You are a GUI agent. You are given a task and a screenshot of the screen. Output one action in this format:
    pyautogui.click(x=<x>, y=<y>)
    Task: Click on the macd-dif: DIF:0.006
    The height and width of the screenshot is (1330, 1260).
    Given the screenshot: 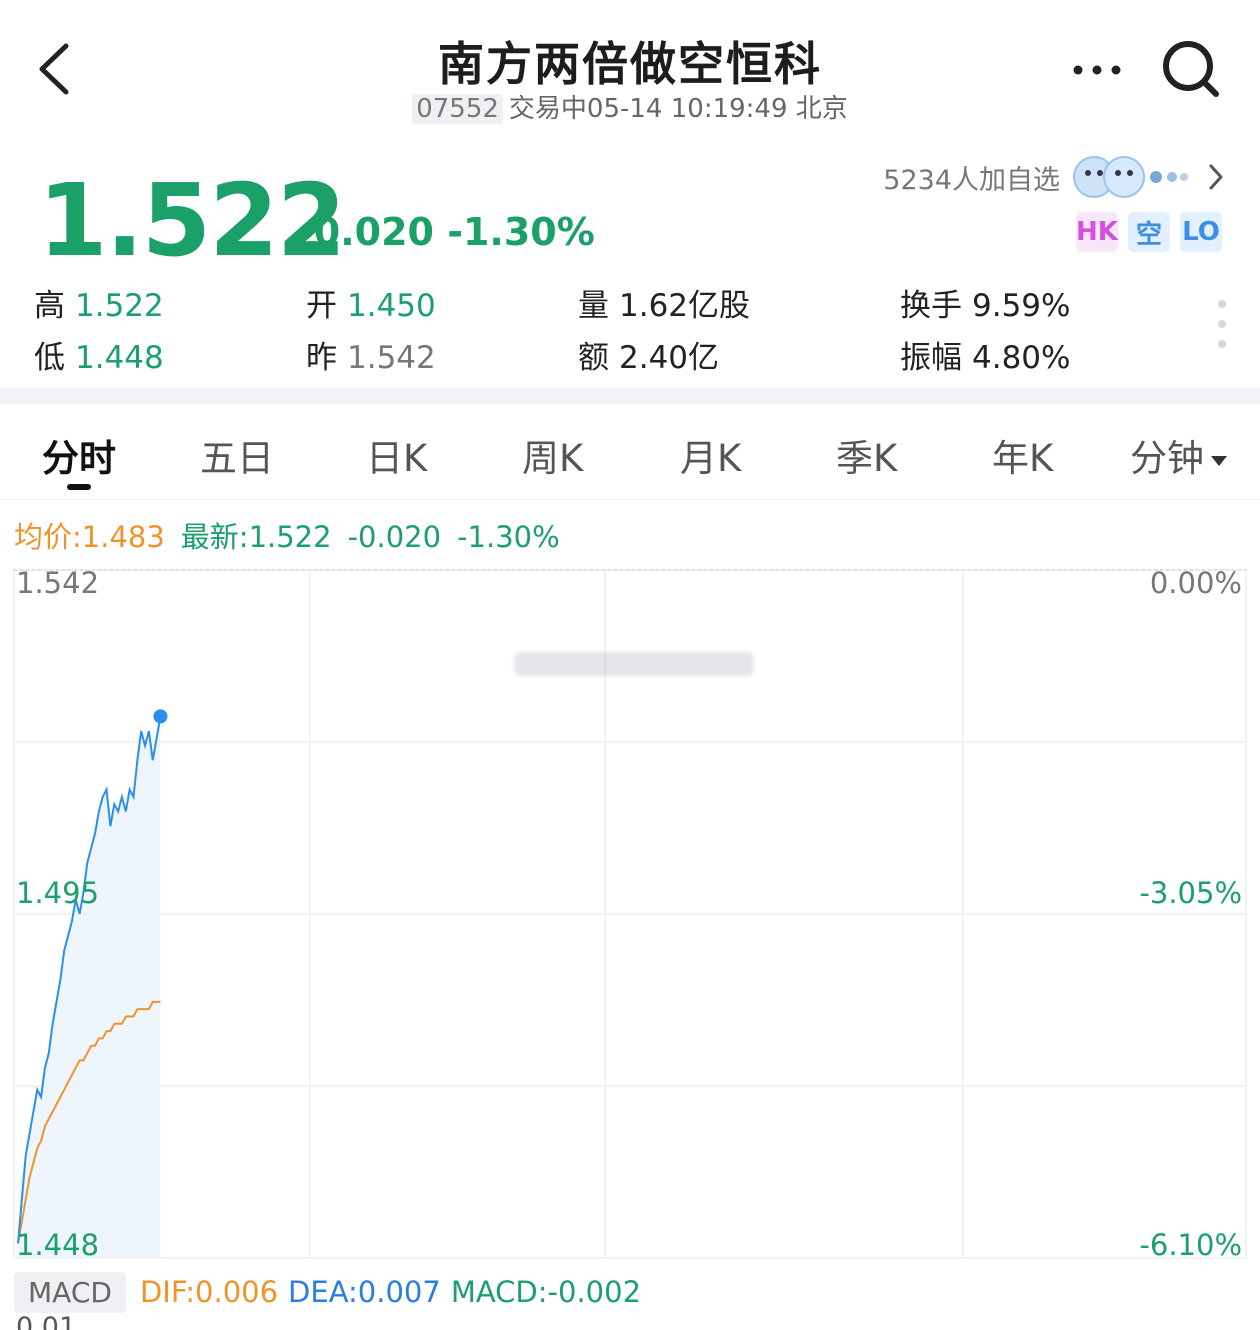 What is the action you would take?
    pyautogui.click(x=209, y=1292)
    